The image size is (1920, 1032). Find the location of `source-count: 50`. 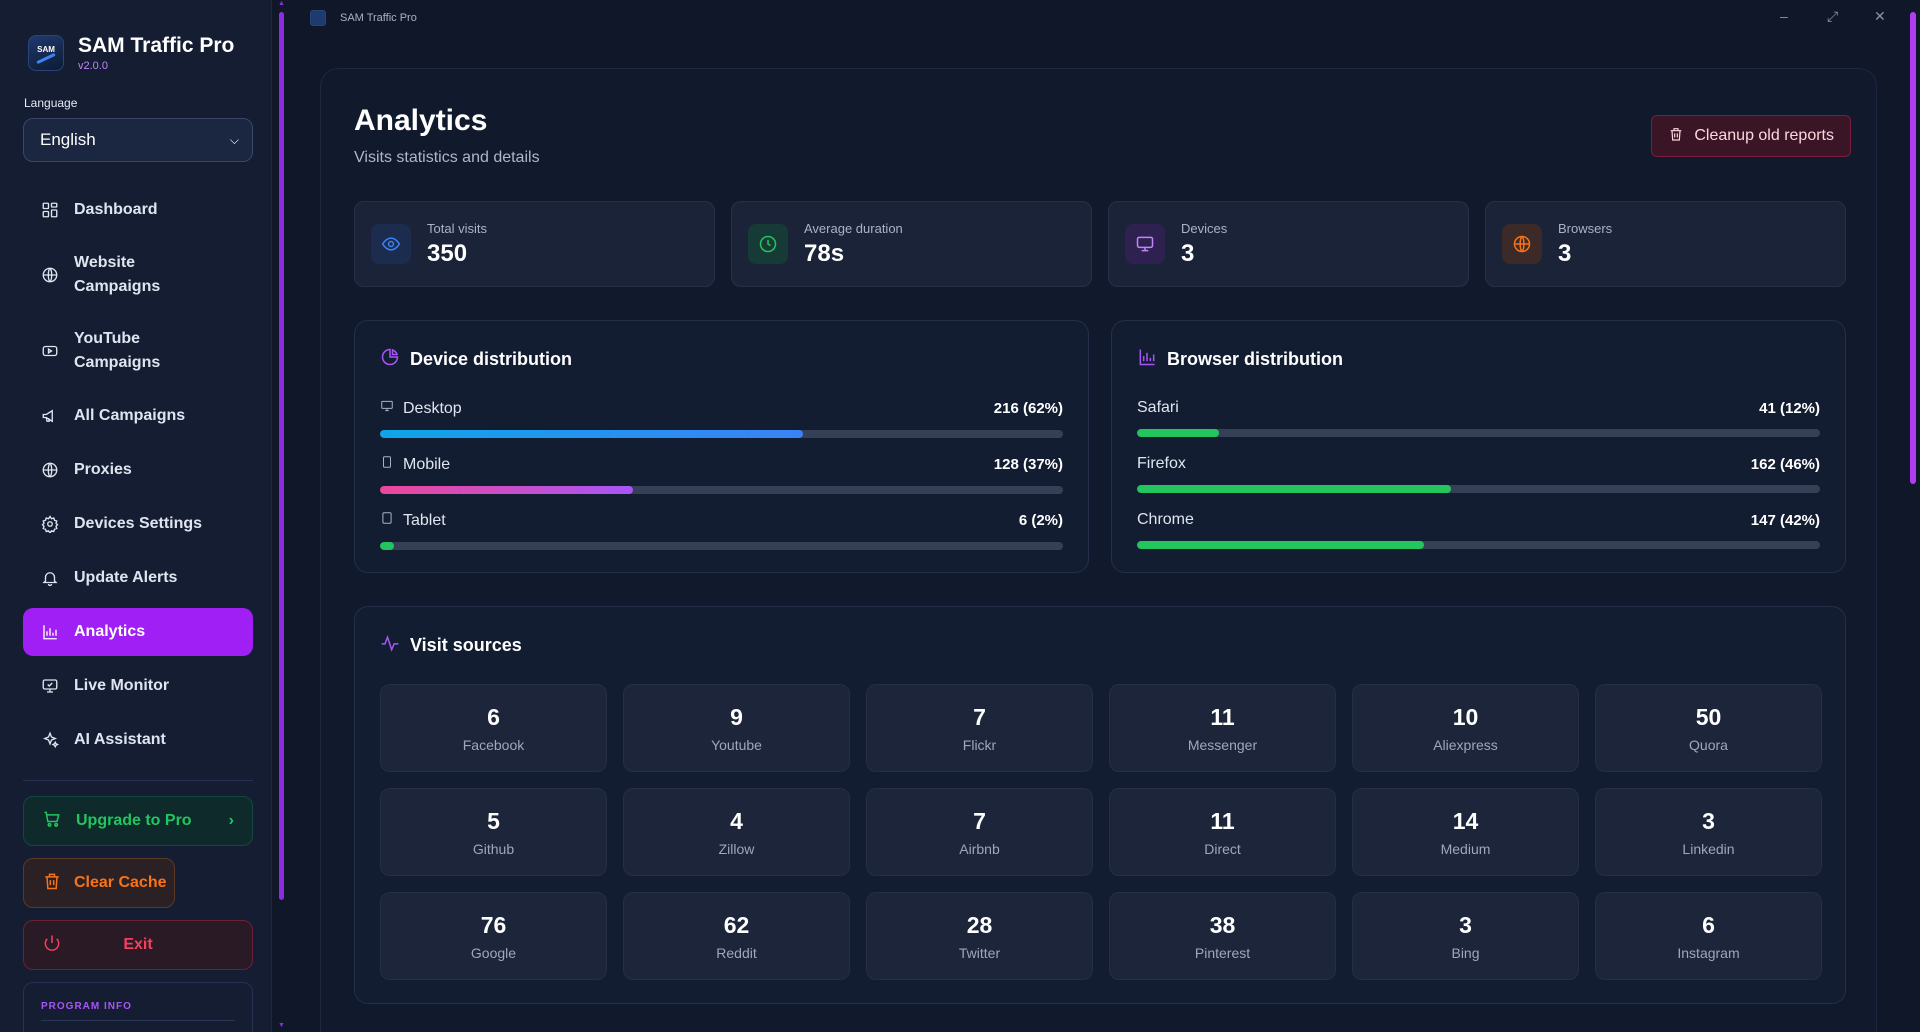

source-count: 50 is located at coordinates (1708, 716).